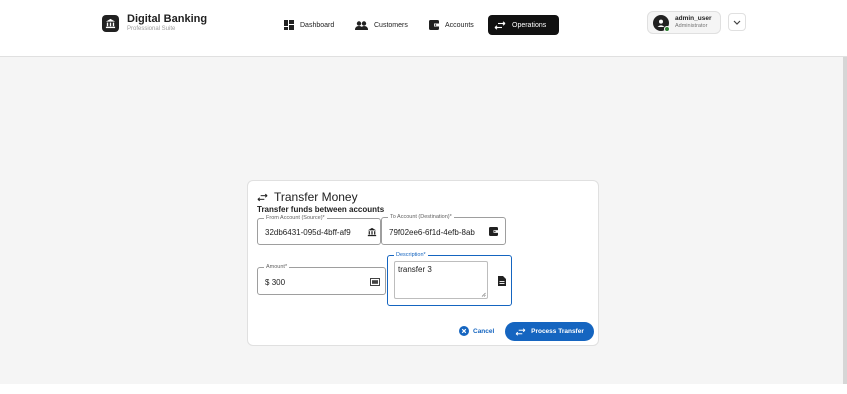 The height and width of the screenshot is (394, 847). What do you see at coordinates (423, 389) in the screenshot?
I see `footer-strip` at bounding box center [423, 389].